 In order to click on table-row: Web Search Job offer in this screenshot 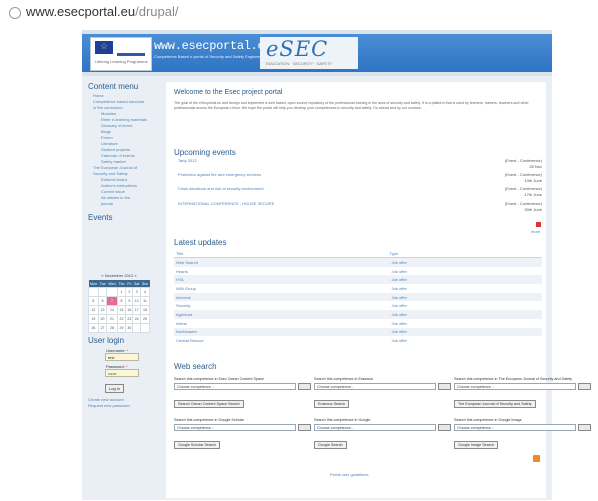, I will do `click(358, 262)`.